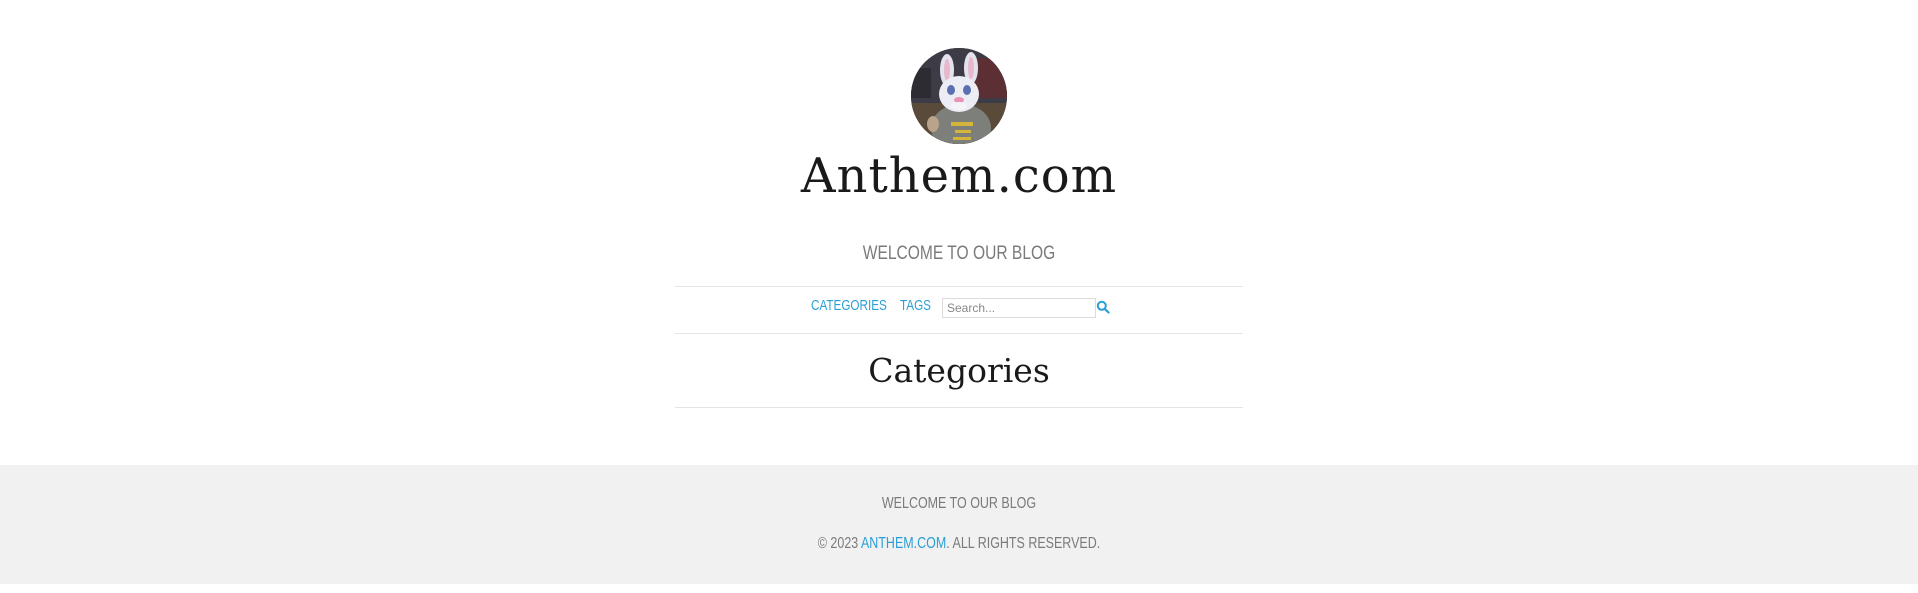 The width and height of the screenshot is (1918, 593). What do you see at coordinates (959, 503) in the screenshot?
I see `footer-tagline: WELCOME TO OUR BLOG` at bounding box center [959, 503].